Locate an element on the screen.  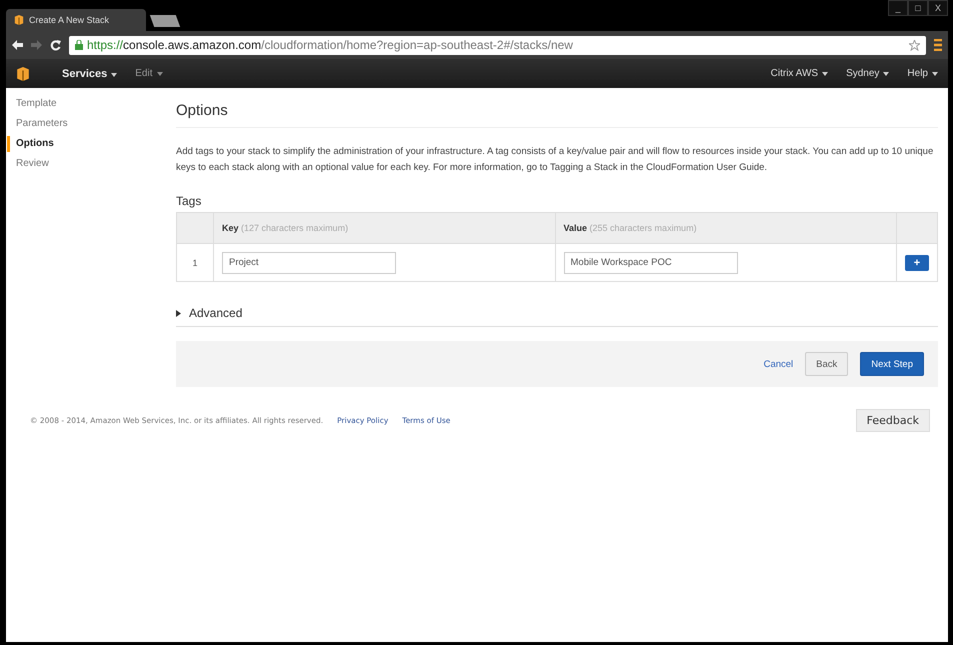
add-tag-button: + is located at coordinates (917, 262).